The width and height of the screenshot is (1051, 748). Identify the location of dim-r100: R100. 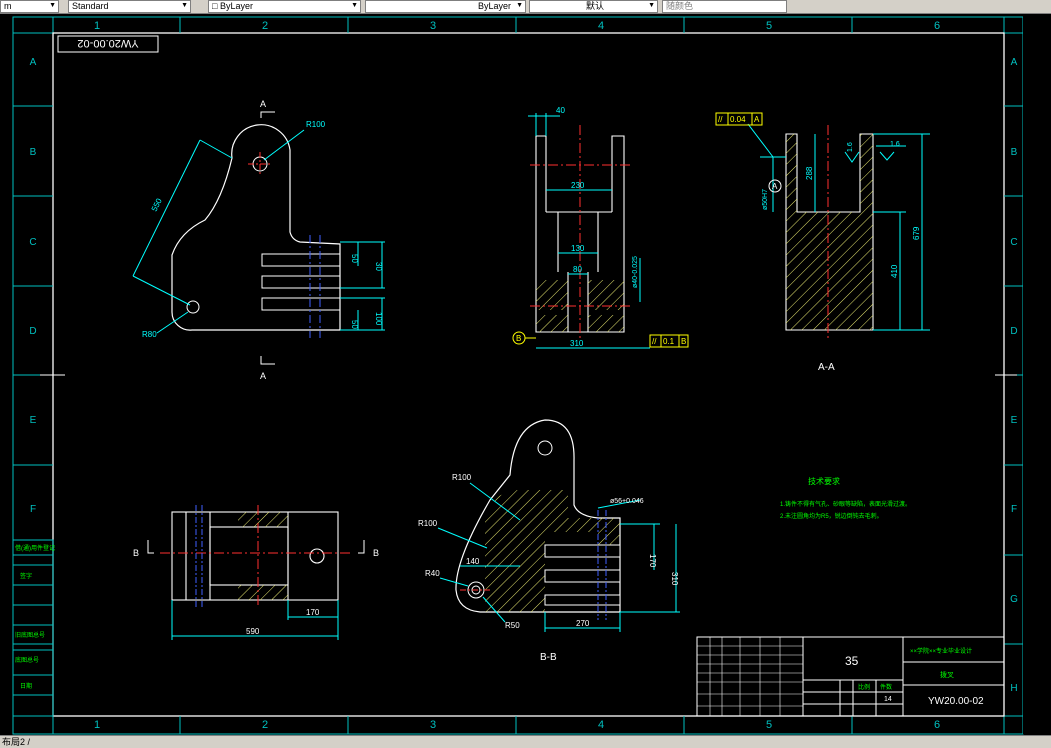
(316, 124).